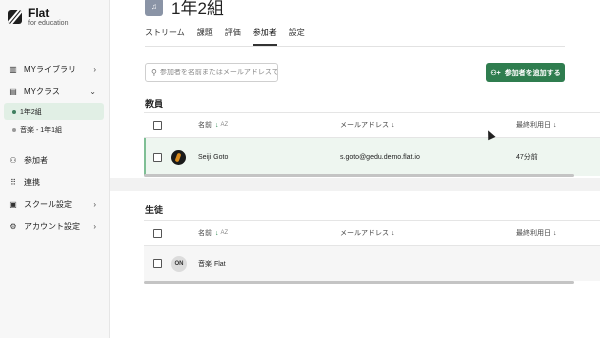  Describe the element at coordinates (13, 226) in the screenshot. I see `gear-icon: ⚙` at that location.